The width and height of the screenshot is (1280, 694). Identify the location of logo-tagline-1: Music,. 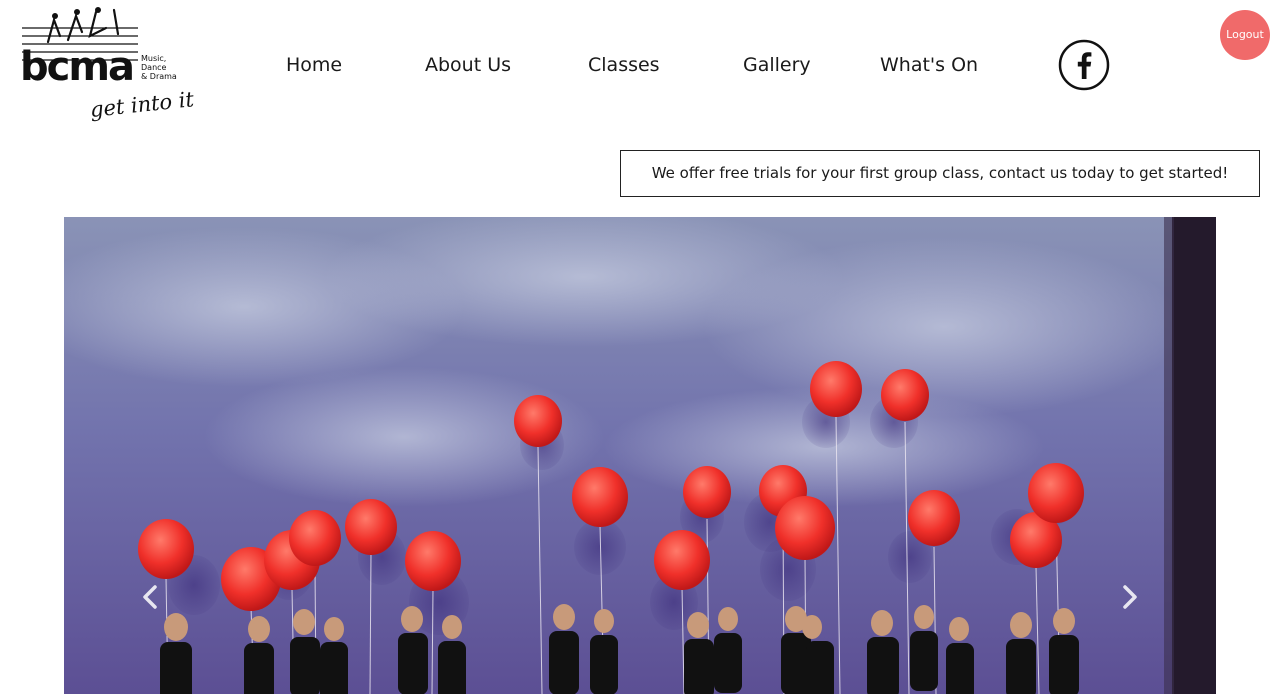
(153, 58).